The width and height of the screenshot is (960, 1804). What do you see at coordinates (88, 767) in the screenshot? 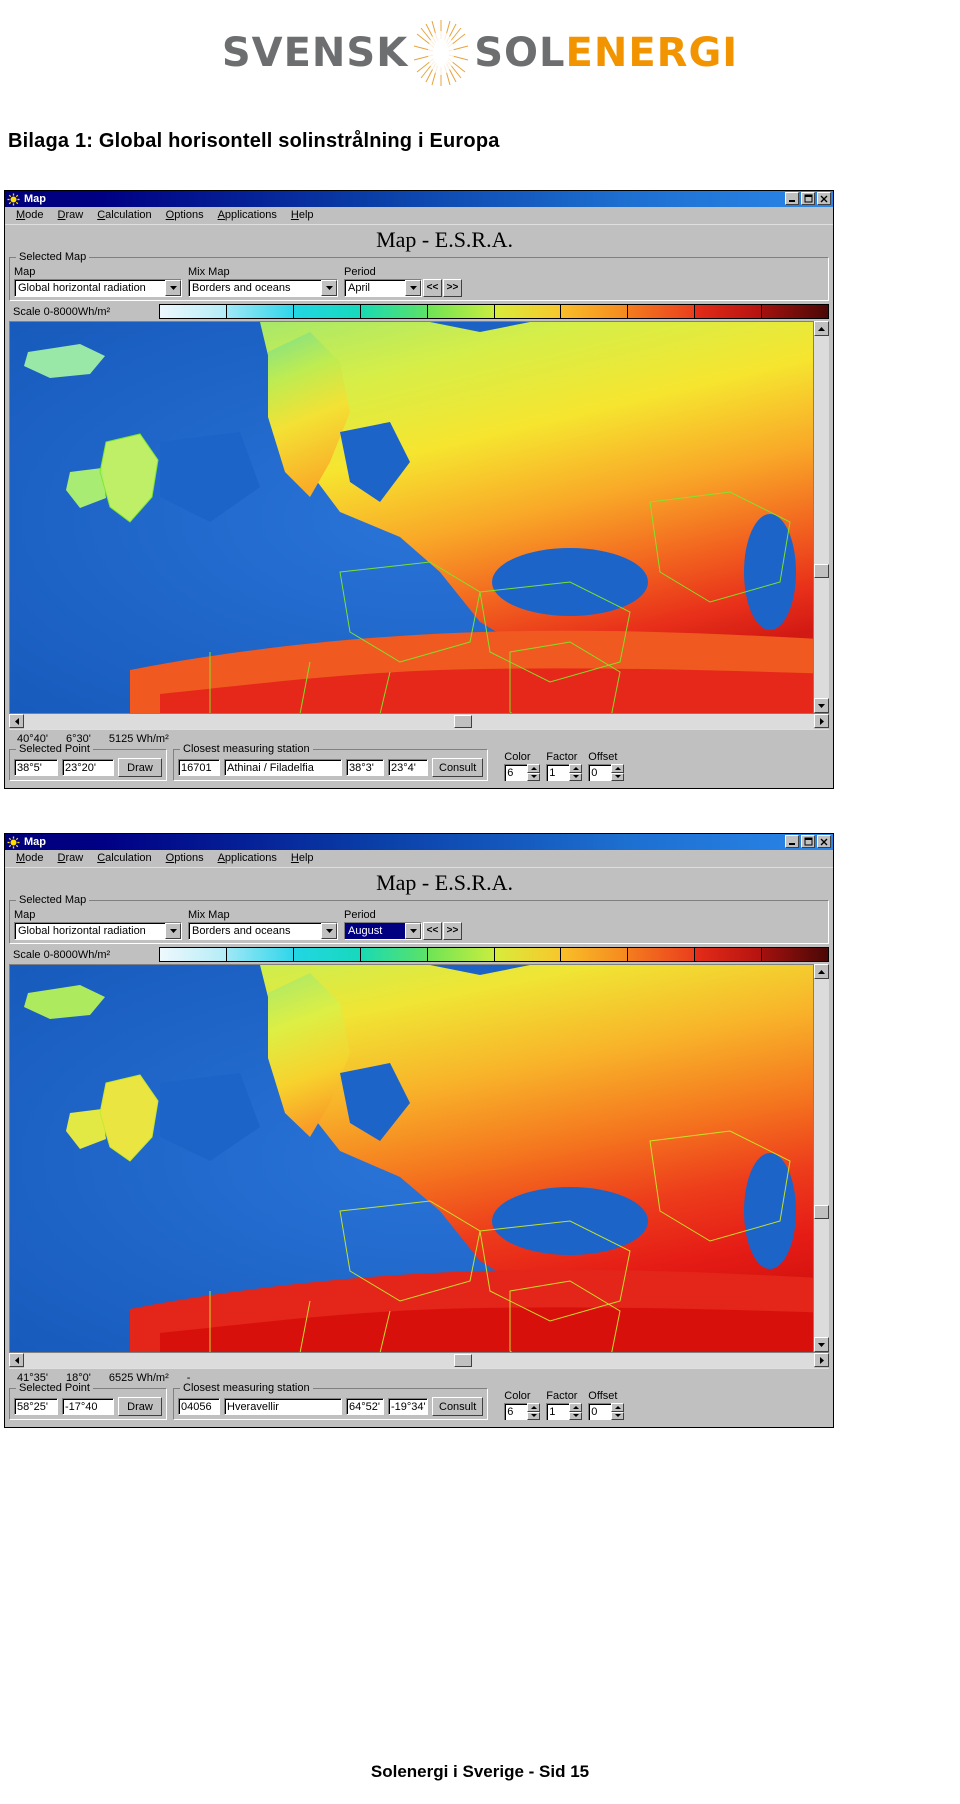
I see `selected-point-lon-input: 23°20'` at bounding box center [88, 767].